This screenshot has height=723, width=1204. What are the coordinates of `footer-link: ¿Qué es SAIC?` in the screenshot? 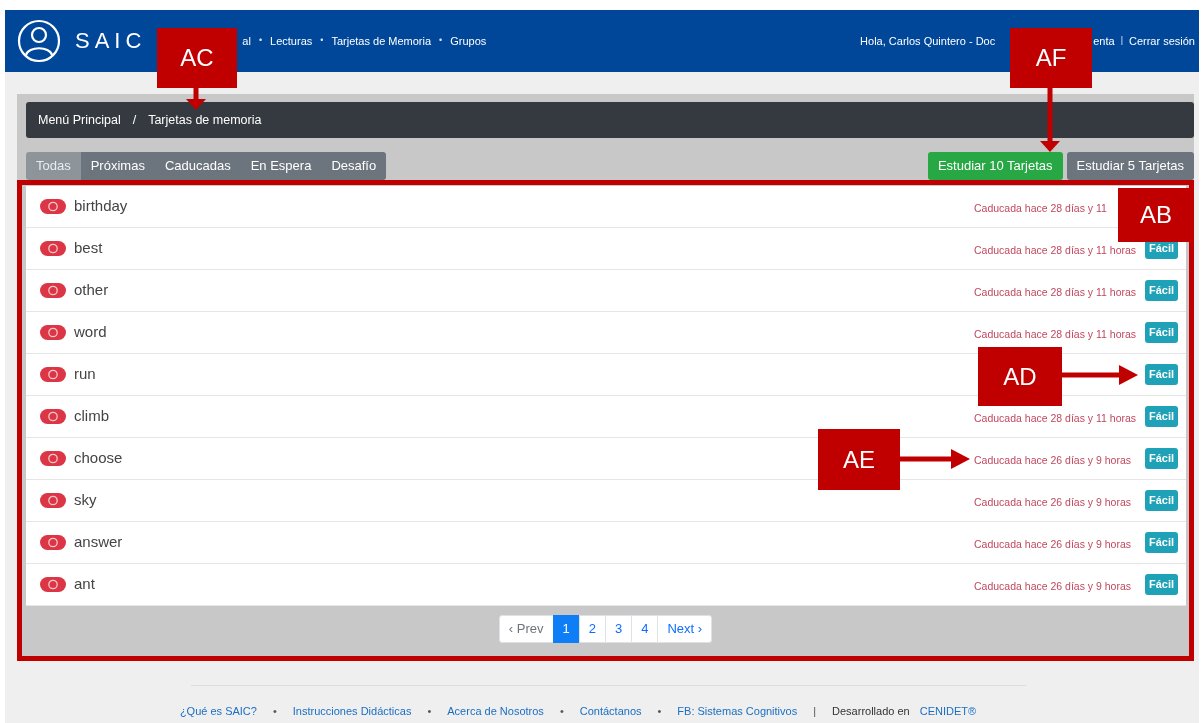 It's located at (218, 711).